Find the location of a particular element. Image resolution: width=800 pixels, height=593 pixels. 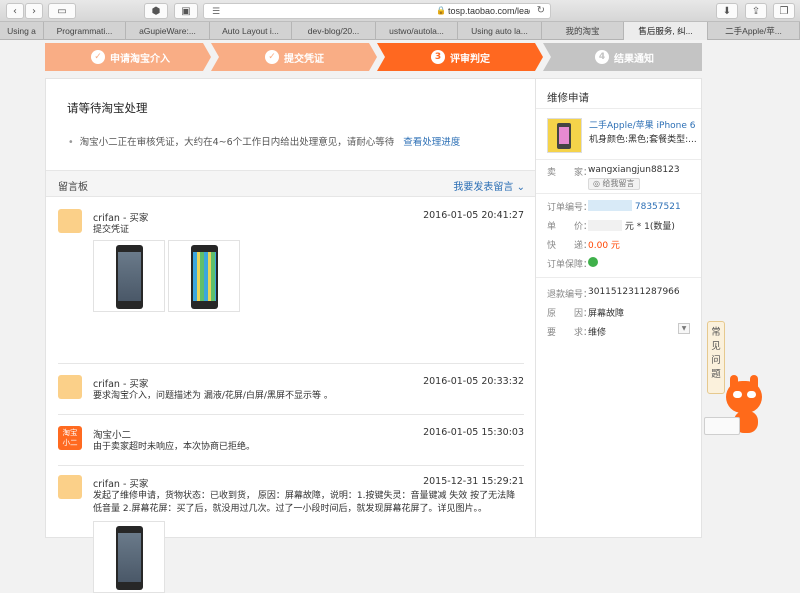

seller-name: wangxiangjun88123 is located at coordinates (634, 170).